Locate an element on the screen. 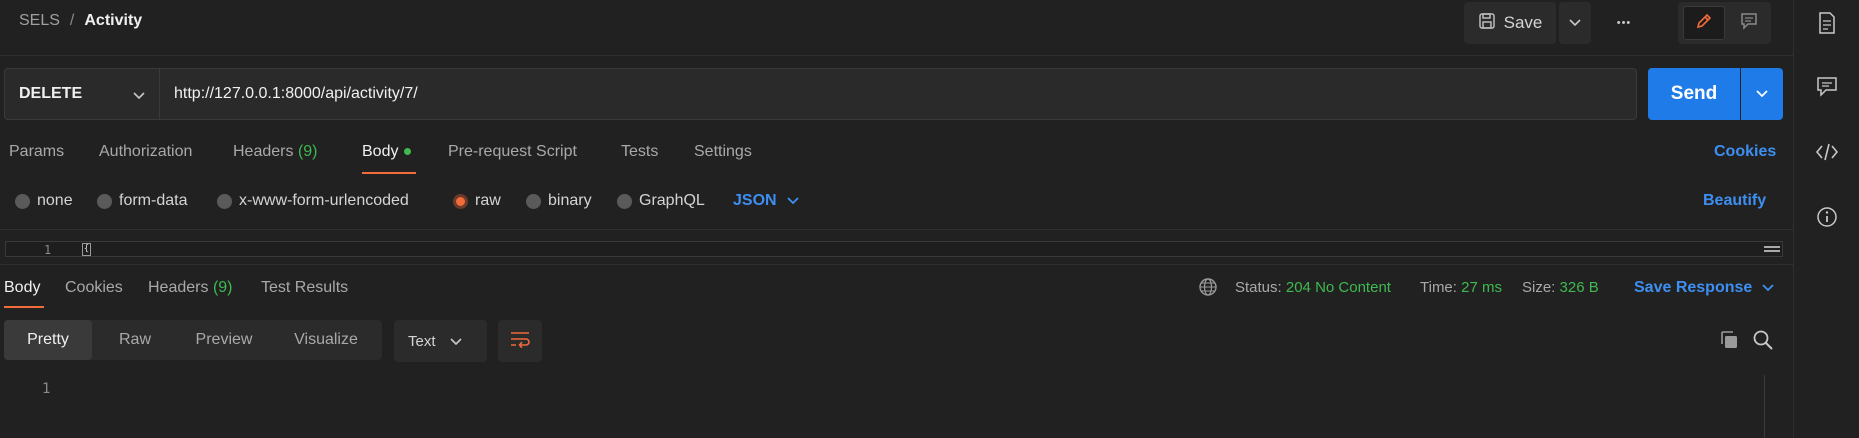 This screenshot has width=1859, height=438. modified-dot-icon is located at coordinates (408, 152).